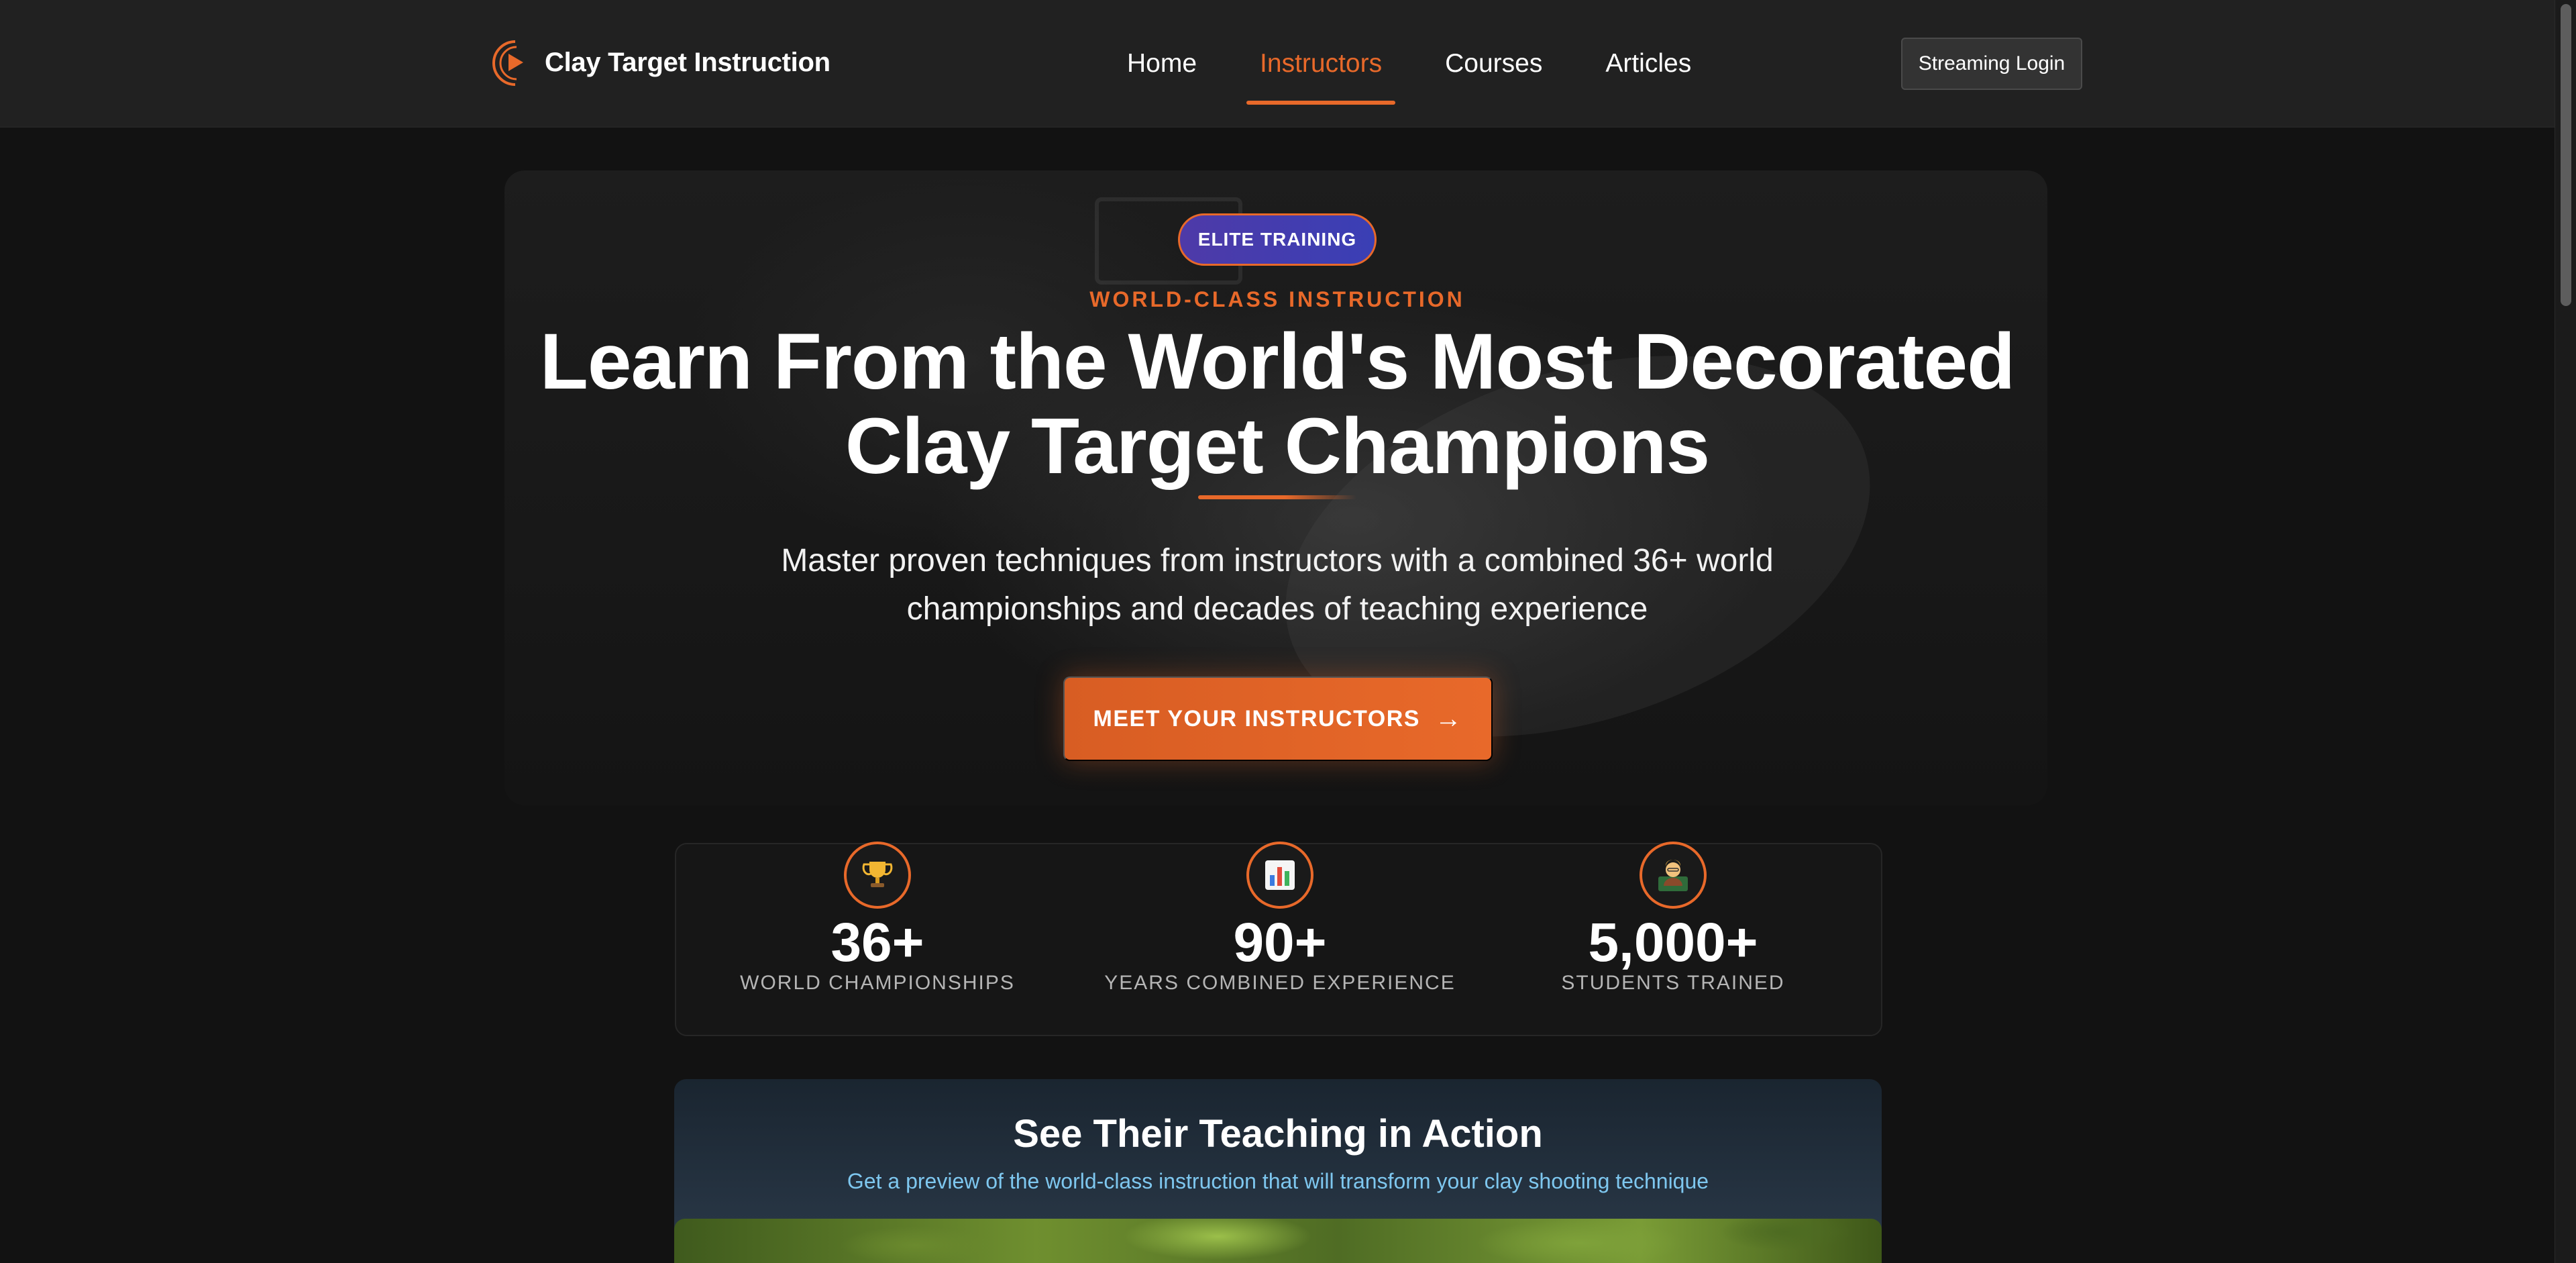  I want to click on preview-title: See Their Teaching in Action, so click(1278, 1134).